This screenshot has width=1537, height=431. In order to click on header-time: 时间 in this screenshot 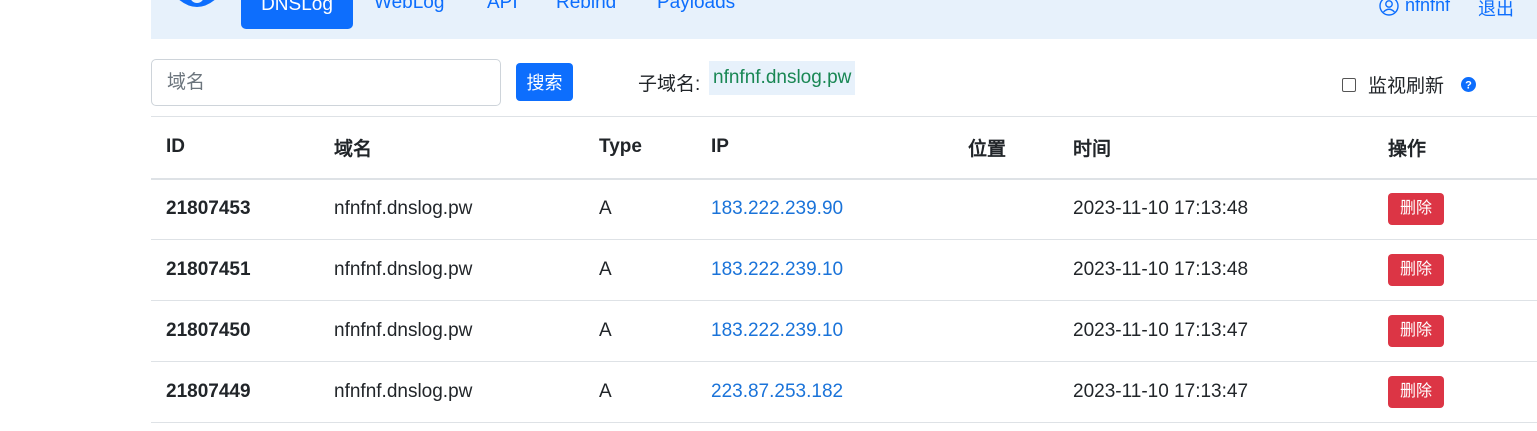, I will do `click(1092, 149)`.